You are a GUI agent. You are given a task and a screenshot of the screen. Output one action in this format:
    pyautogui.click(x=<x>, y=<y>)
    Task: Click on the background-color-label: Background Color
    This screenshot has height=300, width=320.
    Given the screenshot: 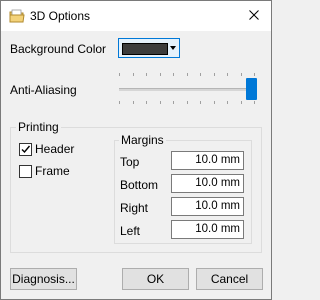 What is the action you would take?
    pyautogui.click(x=58, y=49)
    